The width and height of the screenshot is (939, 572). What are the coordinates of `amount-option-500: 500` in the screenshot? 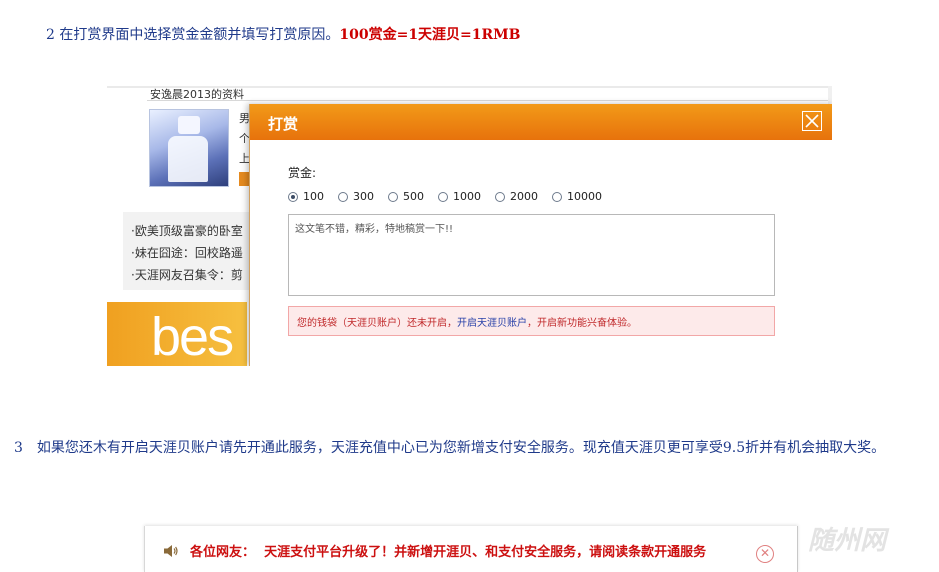 It's located at (406, 196).